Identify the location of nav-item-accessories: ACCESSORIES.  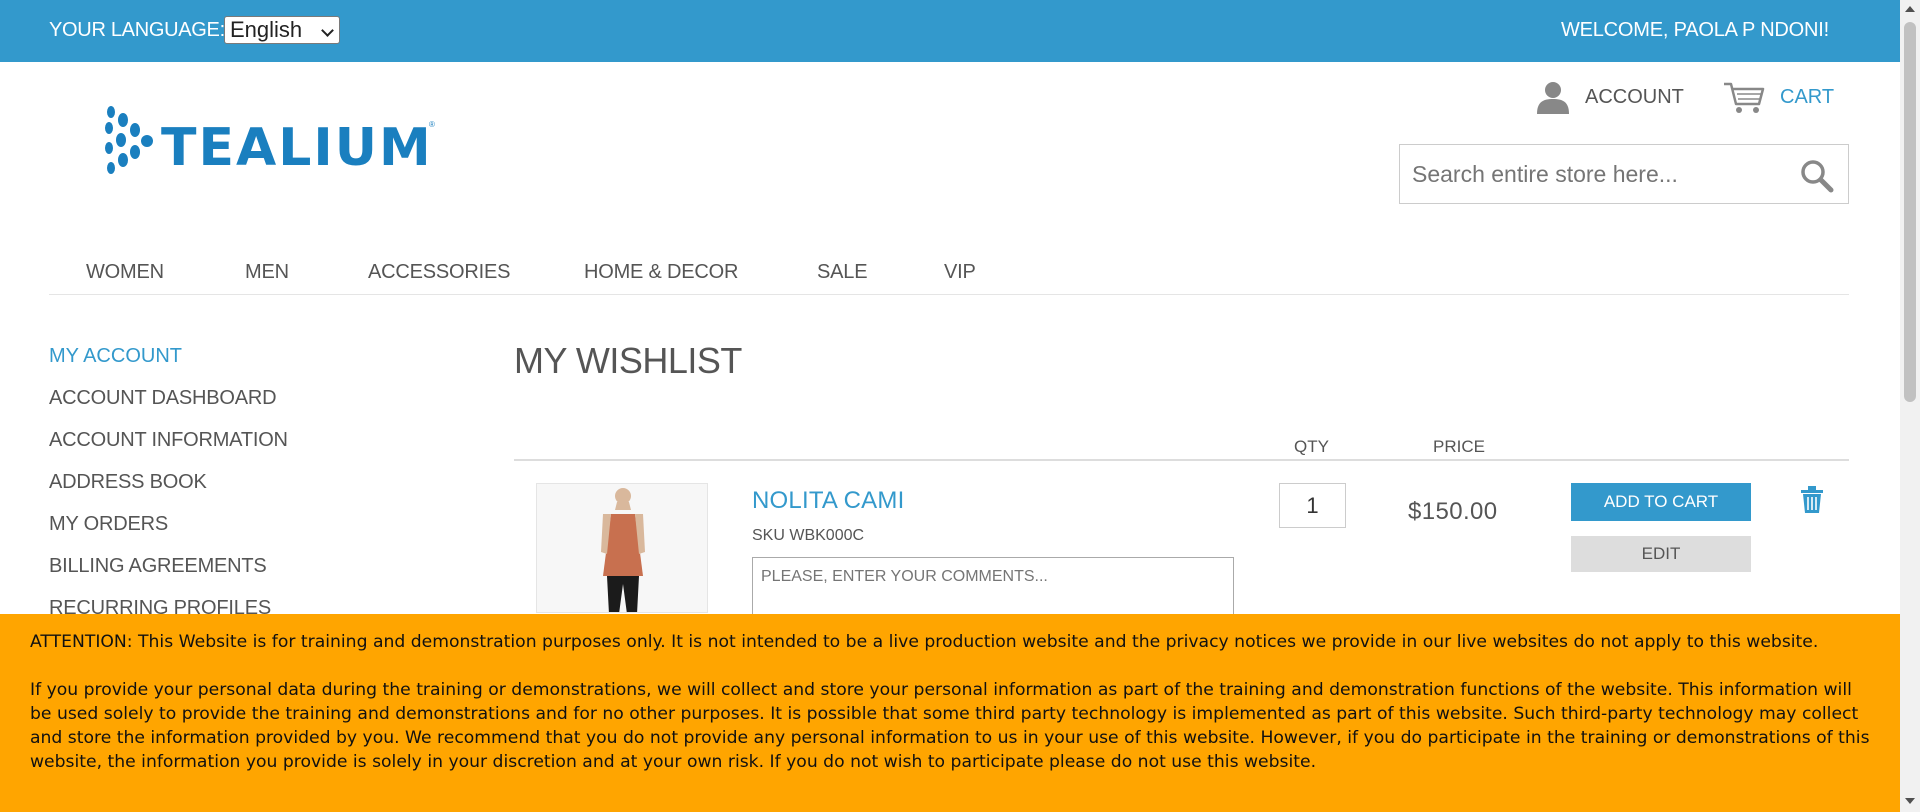
(439, 272).